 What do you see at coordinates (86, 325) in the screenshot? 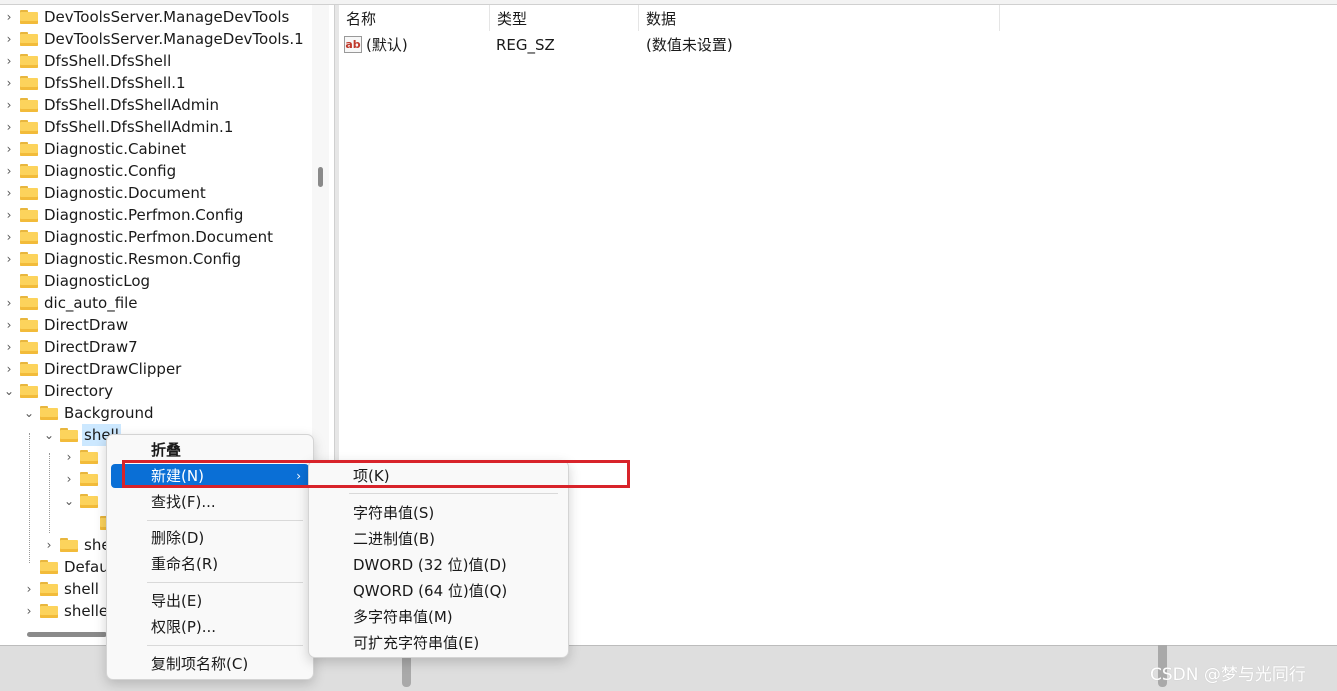
I see `tree-item-label: DirectDraw` at bounding box center [86, 325].